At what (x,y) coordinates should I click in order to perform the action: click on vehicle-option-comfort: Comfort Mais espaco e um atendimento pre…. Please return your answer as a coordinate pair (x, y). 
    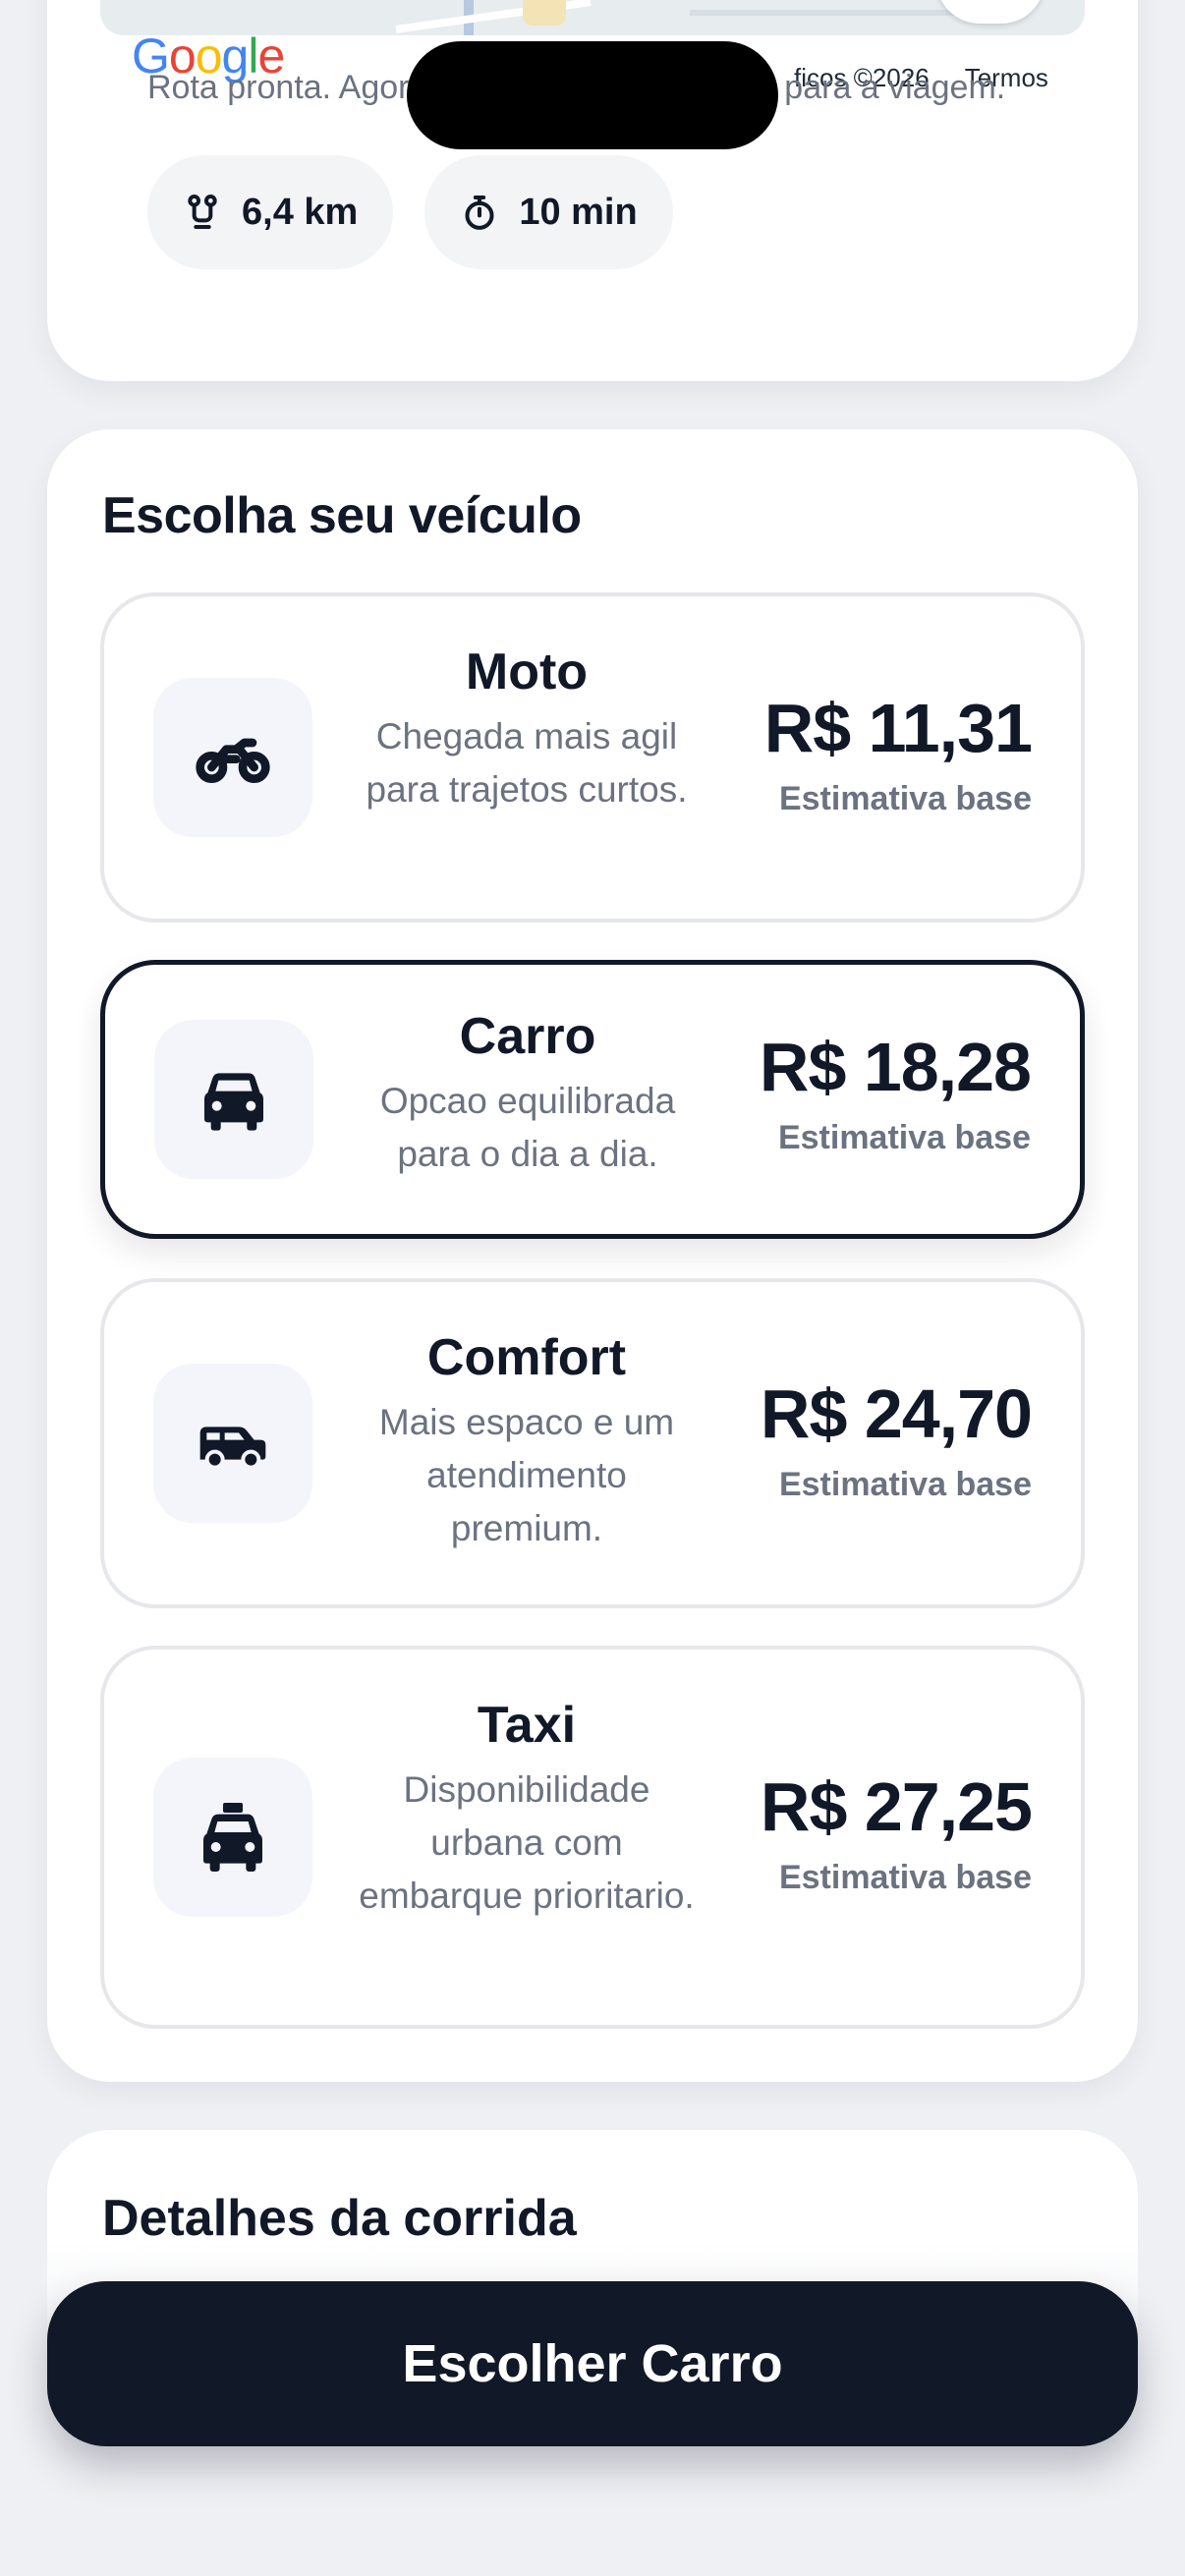
    Looking at the image, I should click on (592, 1443).